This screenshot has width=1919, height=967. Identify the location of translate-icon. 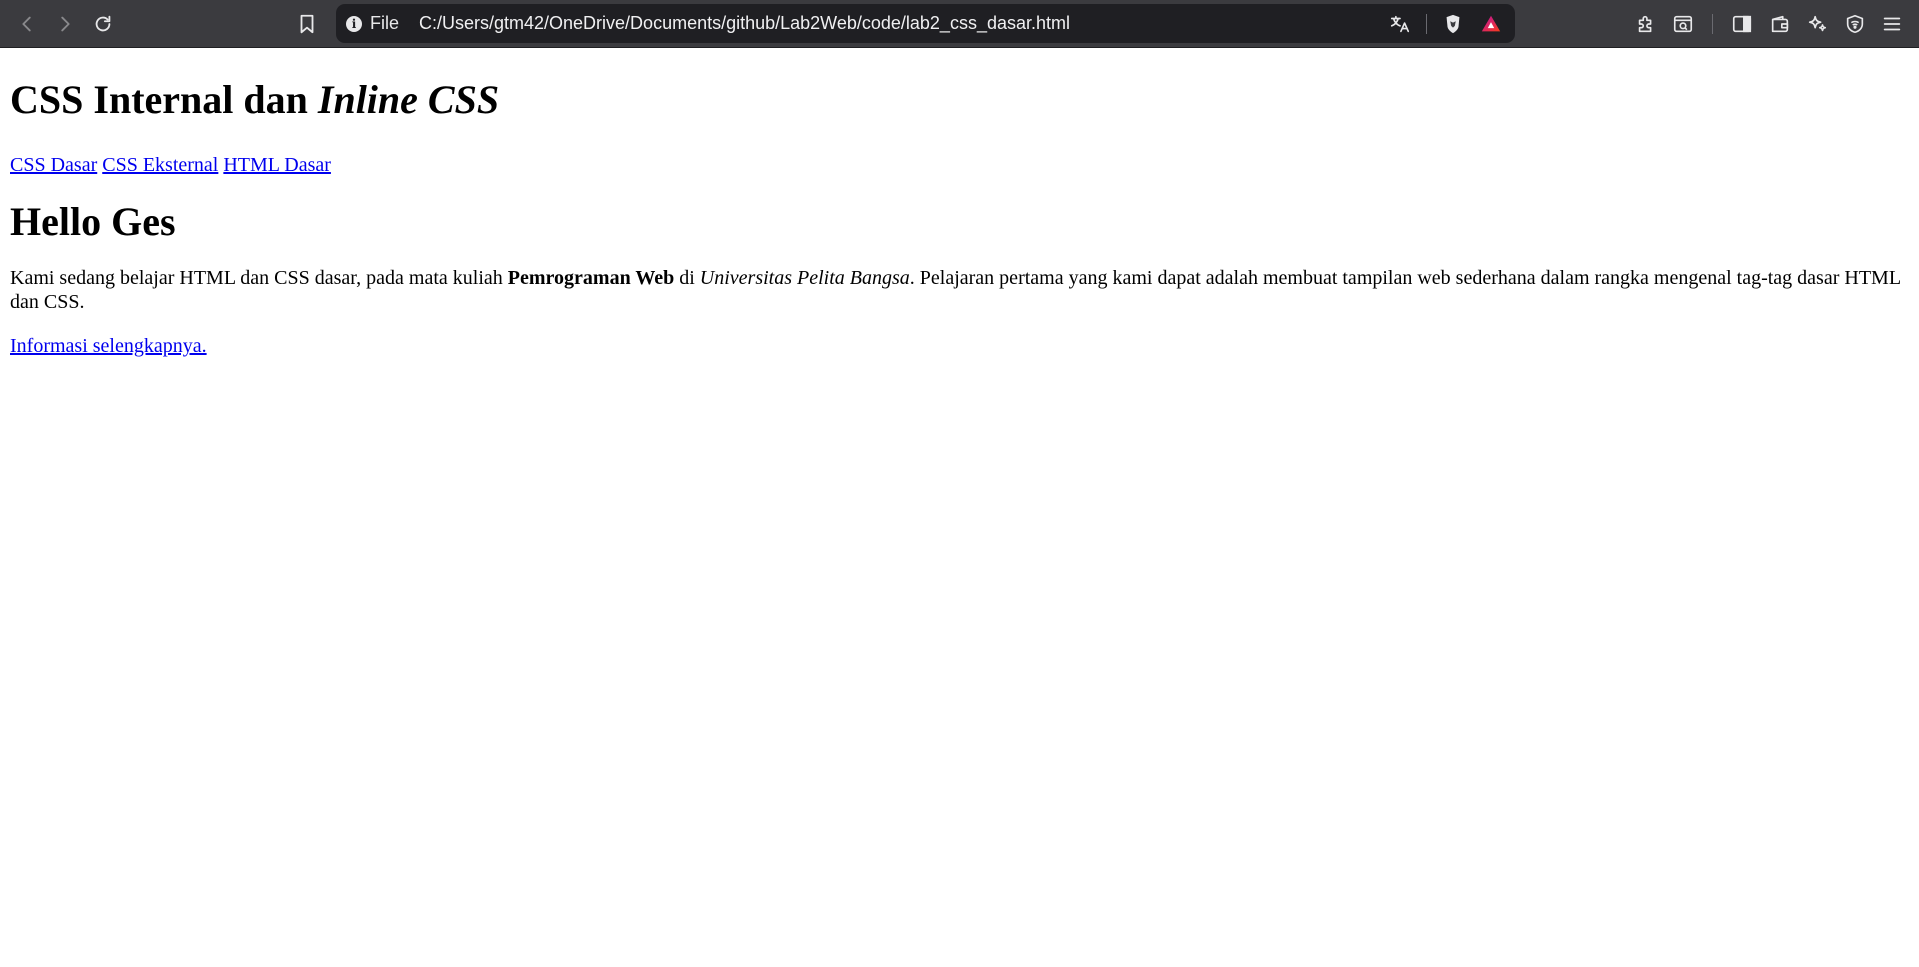
(1400, 23).